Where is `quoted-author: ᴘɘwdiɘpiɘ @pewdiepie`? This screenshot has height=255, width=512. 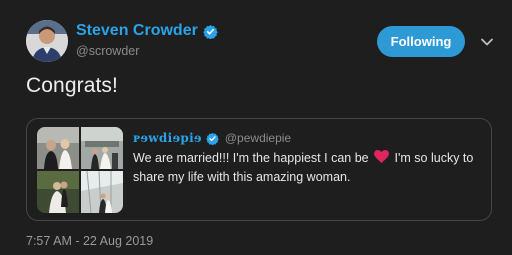 quoted-author: ᴘɘwdiɘpiɘ @pewdiepie is located at coordinates (212, 138).